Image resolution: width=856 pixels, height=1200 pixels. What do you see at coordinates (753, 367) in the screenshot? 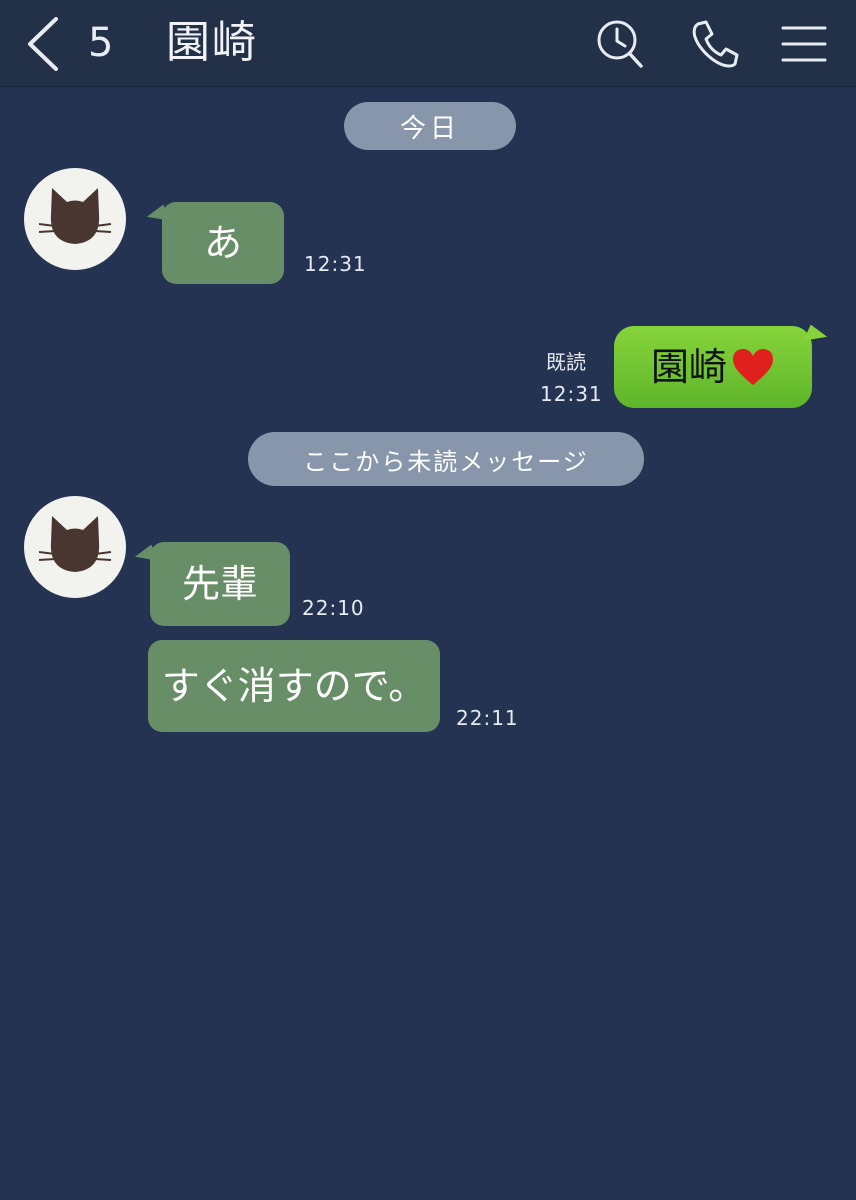
I see `heart-icon` at bounding box center [753, 367].